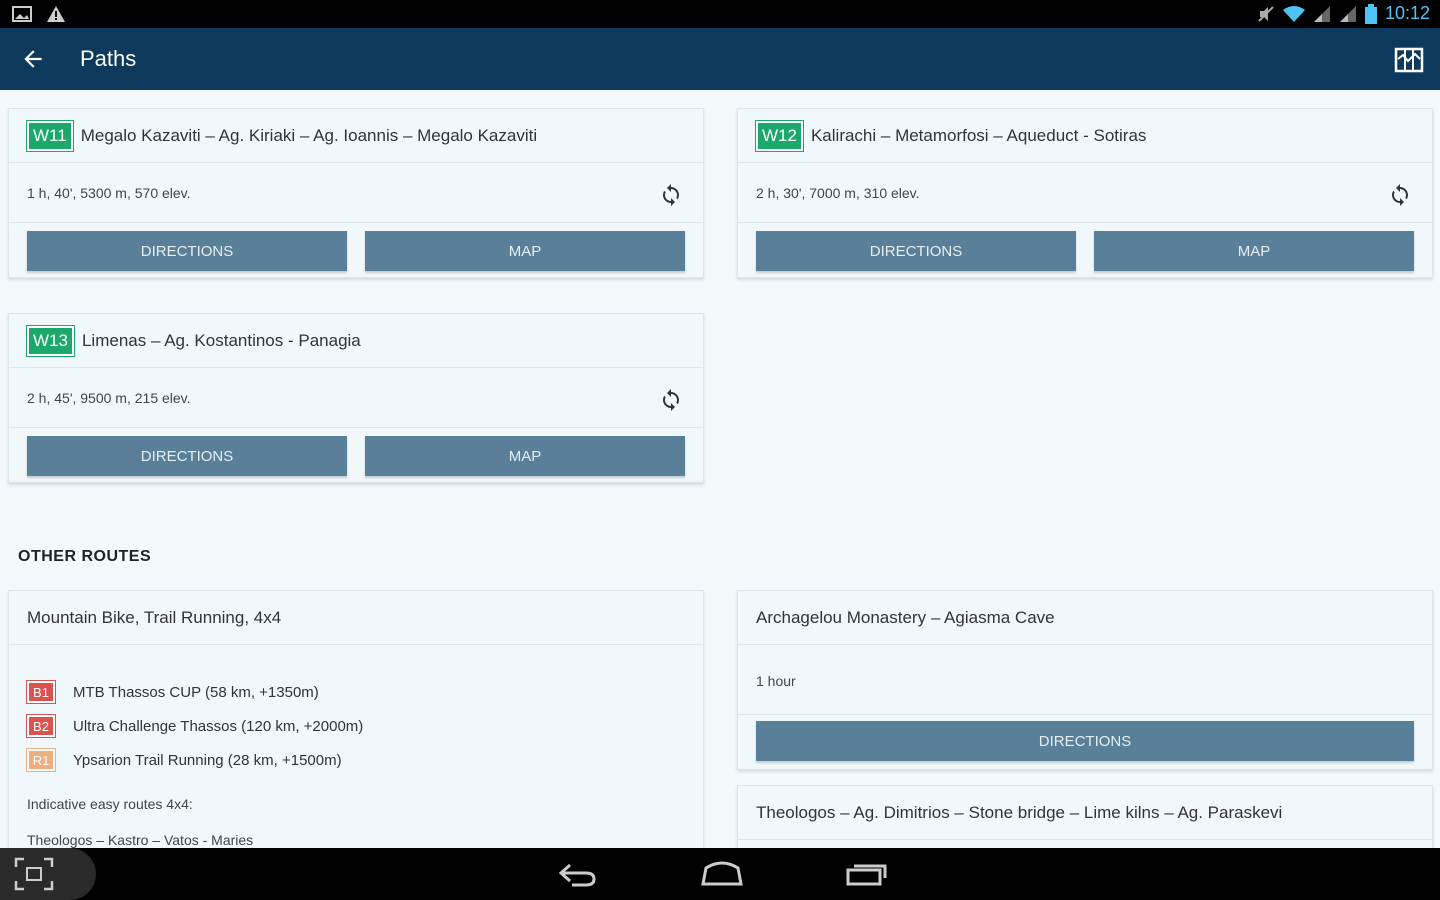 The height and width of the screenshot is (900, 1440). What do you see at coordinates (1293, 13) in the screenshot?
I see `wifi-icon` at bounding box center [1293, 13].